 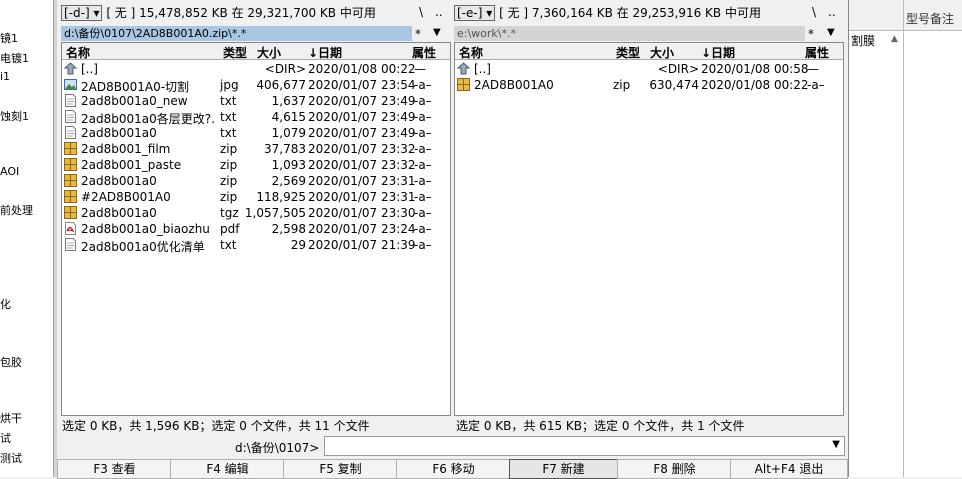 What do you see at coordinates (437, 32) in the screenshot?
I see `left-history-dropdown-icon: ▼` at bounding box center [437, 32].